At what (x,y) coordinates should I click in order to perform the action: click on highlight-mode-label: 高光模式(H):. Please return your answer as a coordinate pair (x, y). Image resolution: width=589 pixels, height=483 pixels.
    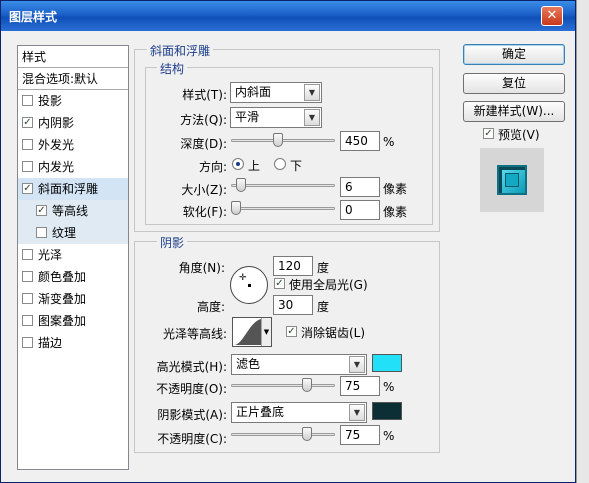
    Looking at the image, I should click on (191, 367).